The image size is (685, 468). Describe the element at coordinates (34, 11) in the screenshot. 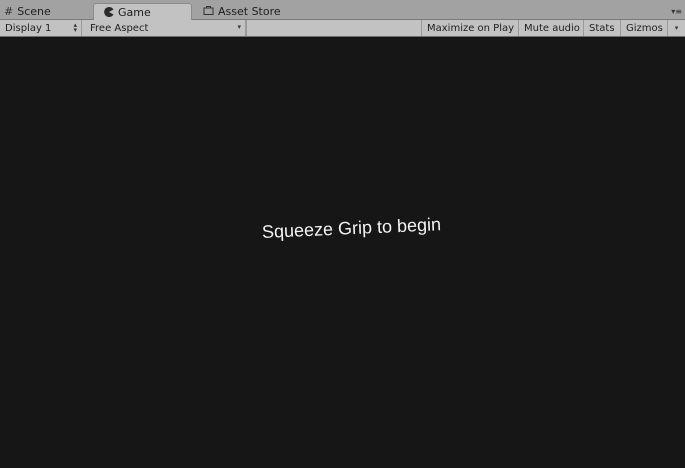

I see `tab-scene-label: Scene` at that location.